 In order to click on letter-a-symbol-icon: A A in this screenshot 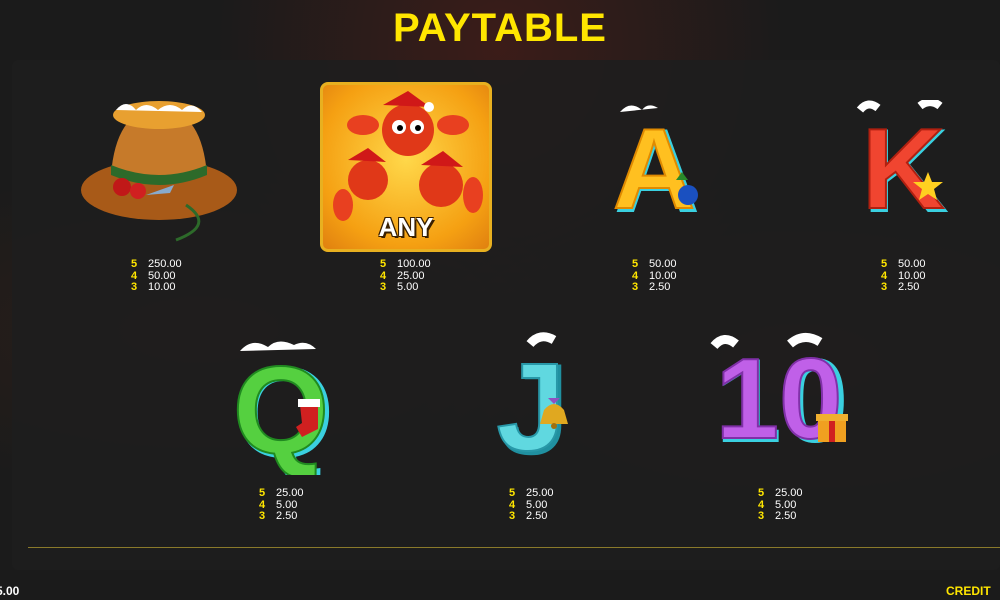, I will do `click(656, 164)`.